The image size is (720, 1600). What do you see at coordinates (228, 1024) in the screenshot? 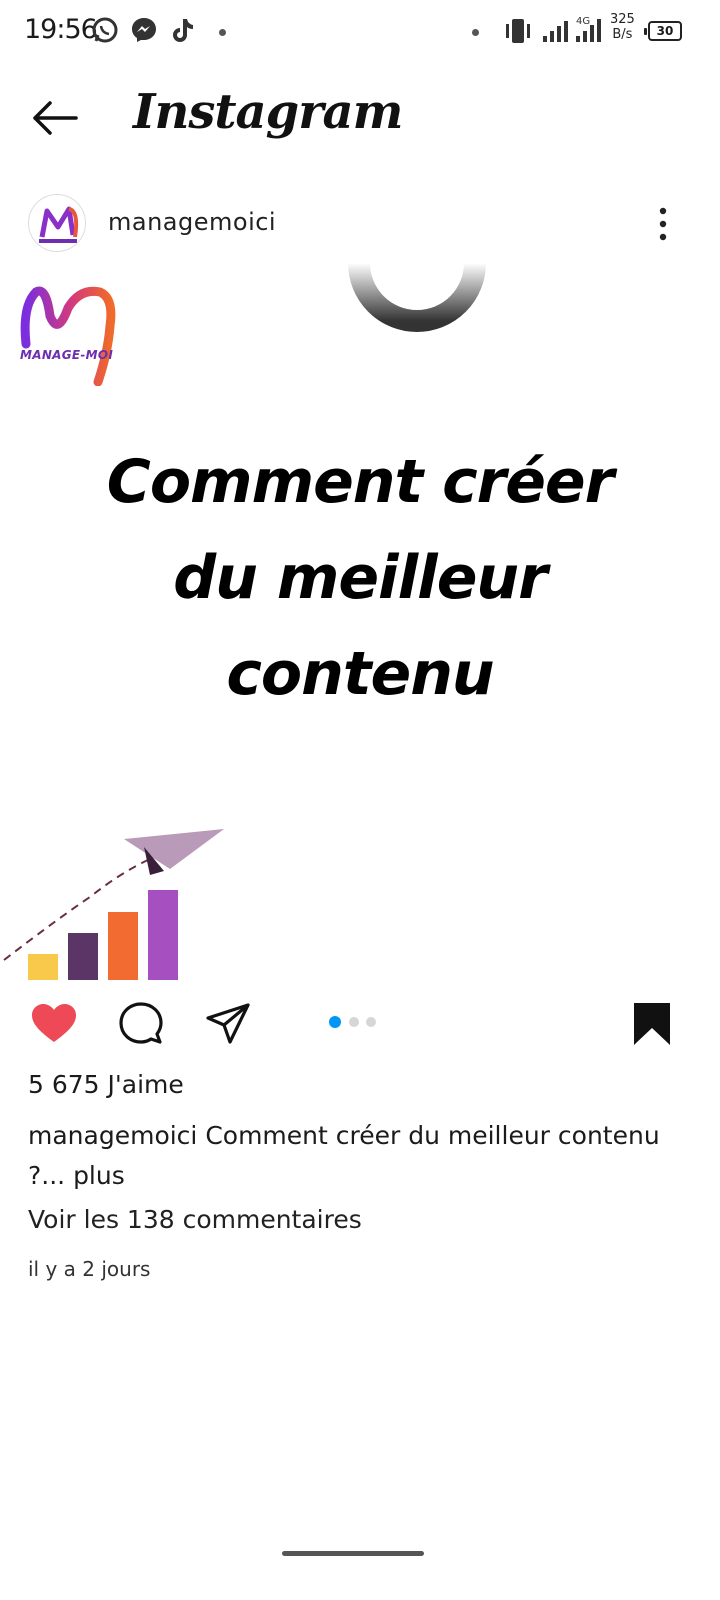
I see `paper-plane-icon` at bounding box center [228, 1024].